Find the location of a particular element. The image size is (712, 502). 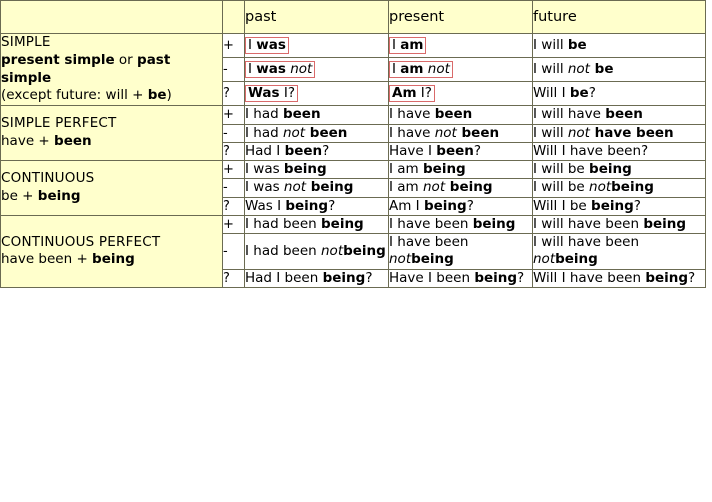

sentence-text: I am not being is located at coordinates (441, 187).